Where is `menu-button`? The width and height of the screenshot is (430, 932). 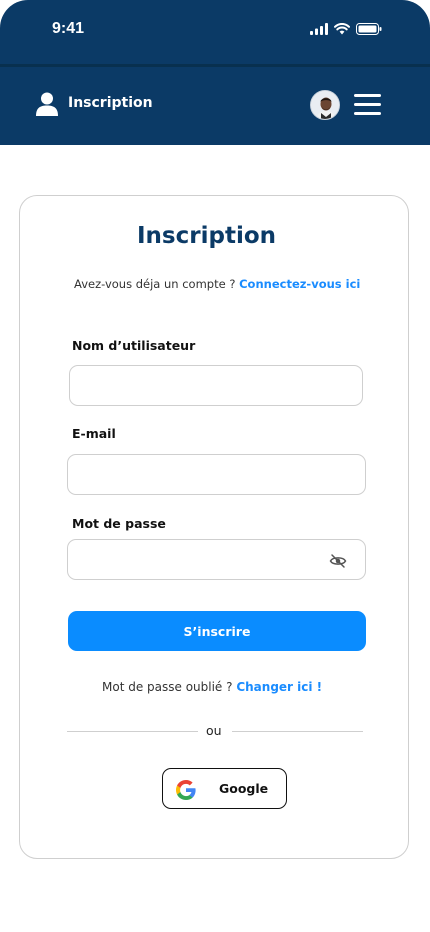
menu-button is located at coordinates (368, 105).